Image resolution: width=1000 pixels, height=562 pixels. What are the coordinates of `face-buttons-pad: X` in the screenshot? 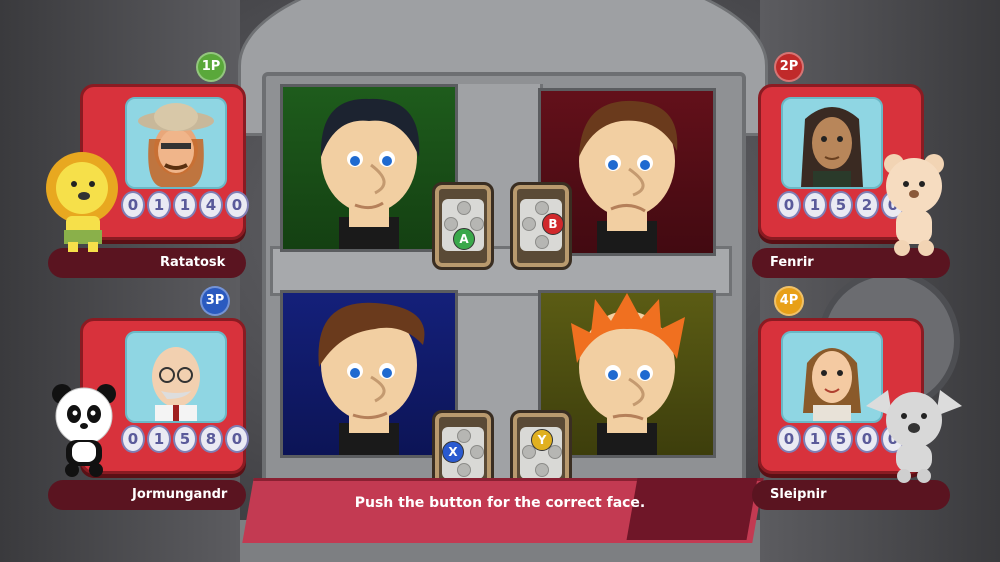 It's located at (463, 453).